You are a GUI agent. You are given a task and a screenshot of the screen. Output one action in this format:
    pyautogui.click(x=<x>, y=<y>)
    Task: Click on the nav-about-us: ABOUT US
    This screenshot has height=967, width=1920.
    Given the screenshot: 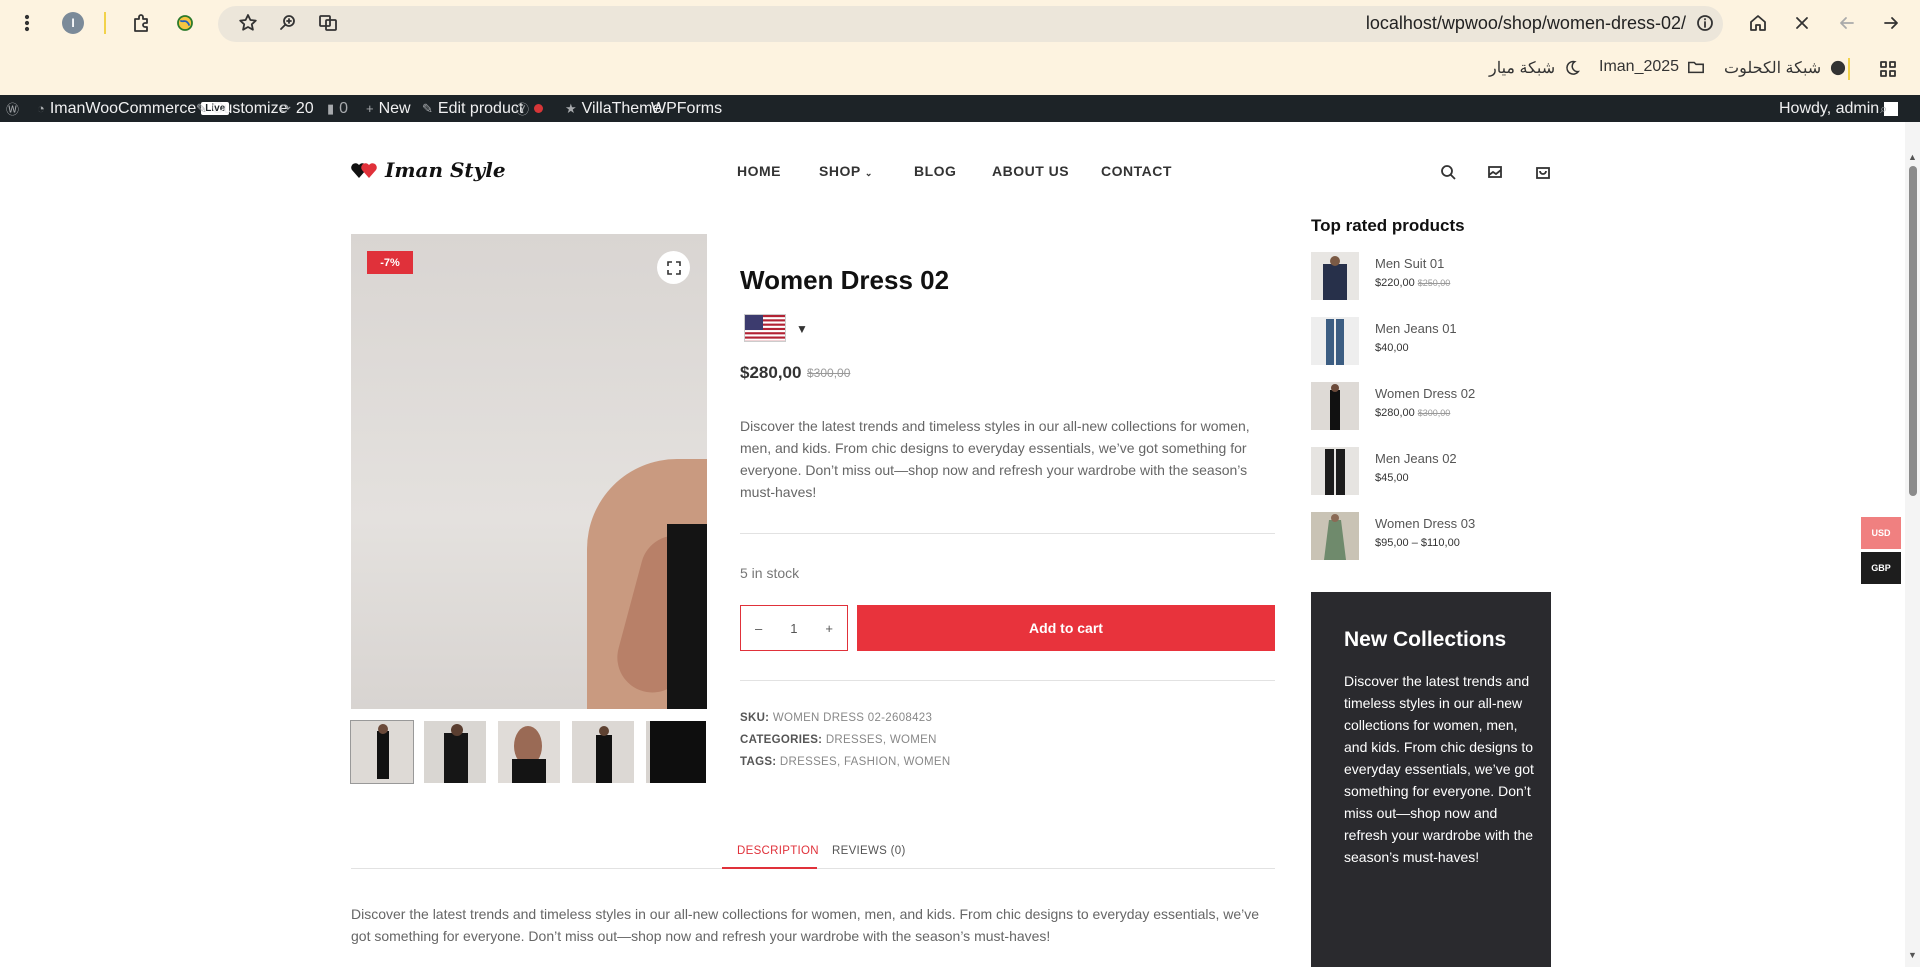 What is the action you would take?
    pyautogui.click(x=1030, y=171)
    